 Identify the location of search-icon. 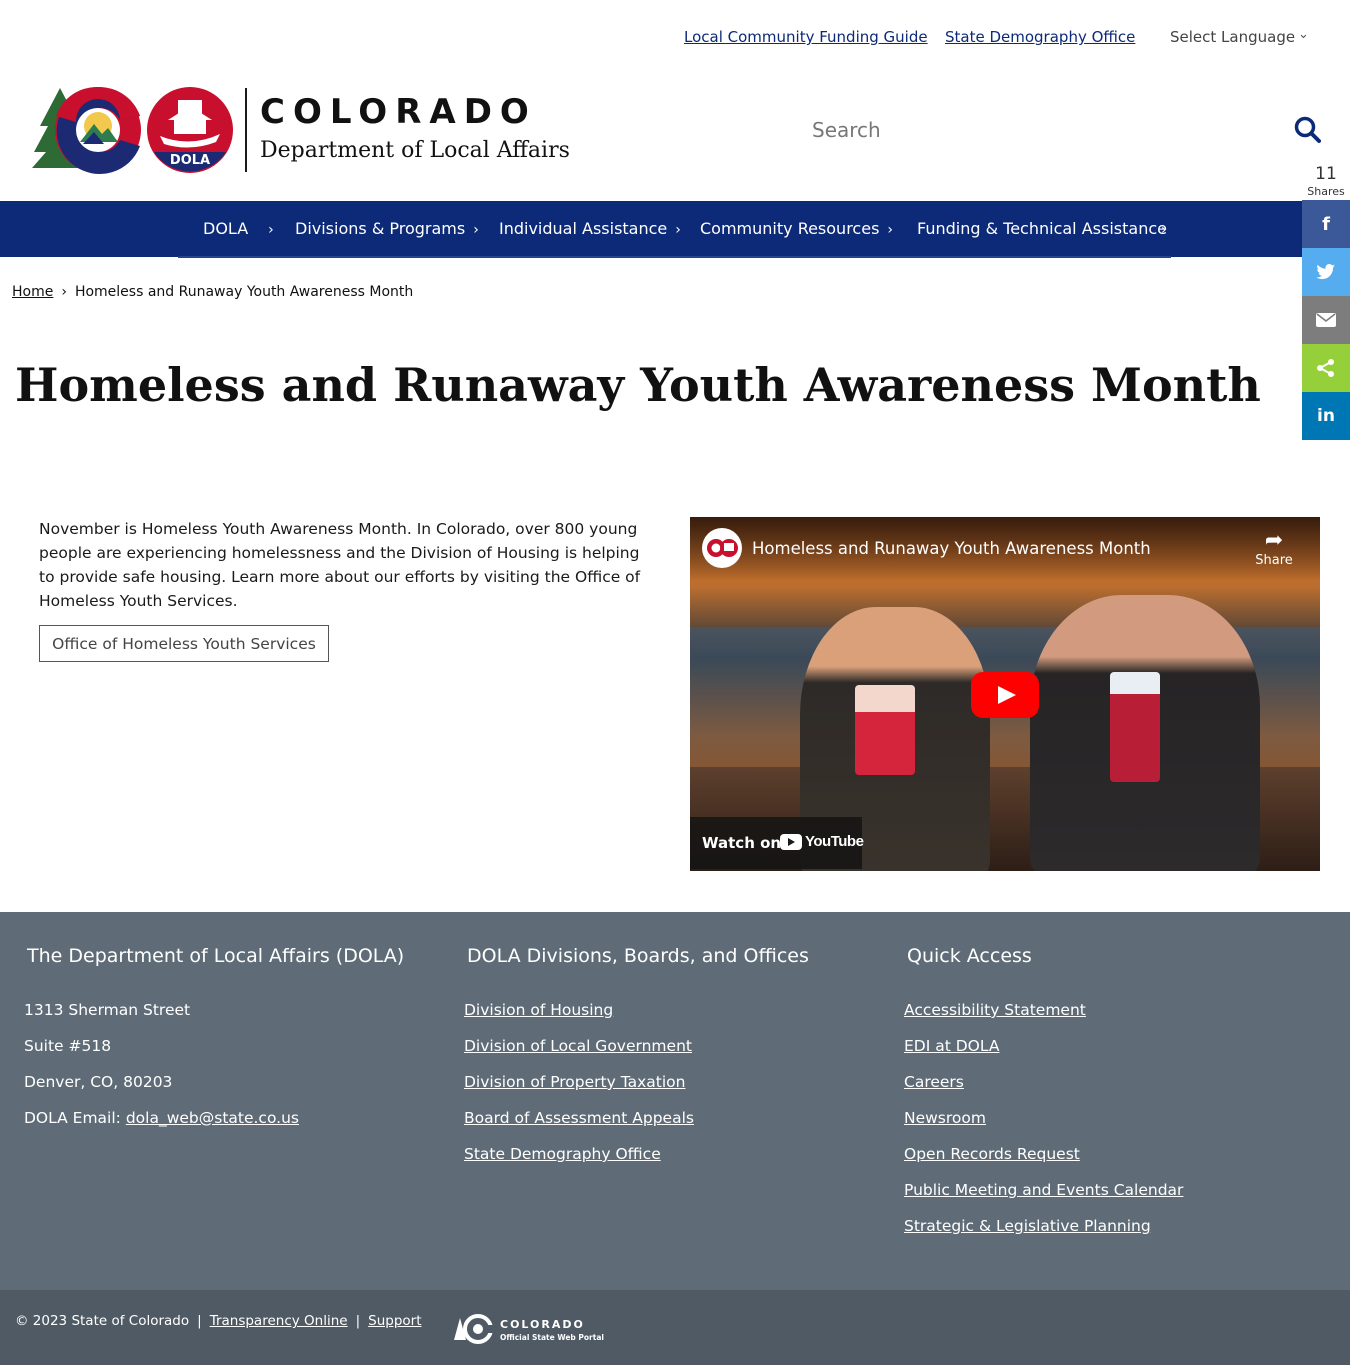
(1308, 132).